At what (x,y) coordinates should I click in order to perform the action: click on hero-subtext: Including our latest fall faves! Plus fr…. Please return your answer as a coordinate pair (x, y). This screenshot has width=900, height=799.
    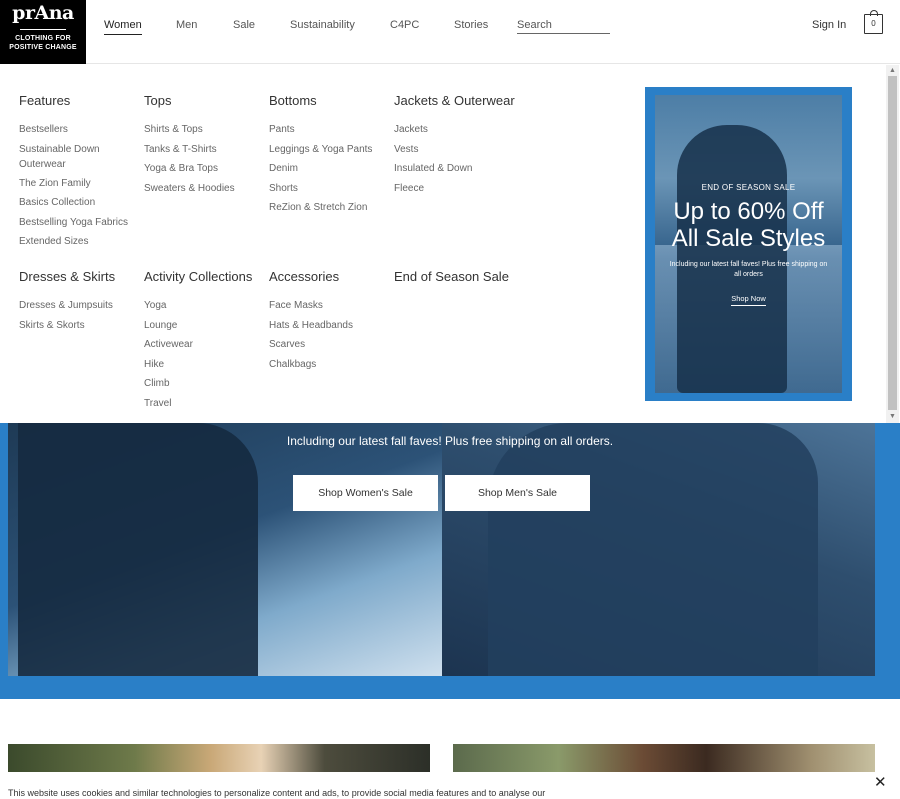
    Looking at the image, I should click on (450, 441).